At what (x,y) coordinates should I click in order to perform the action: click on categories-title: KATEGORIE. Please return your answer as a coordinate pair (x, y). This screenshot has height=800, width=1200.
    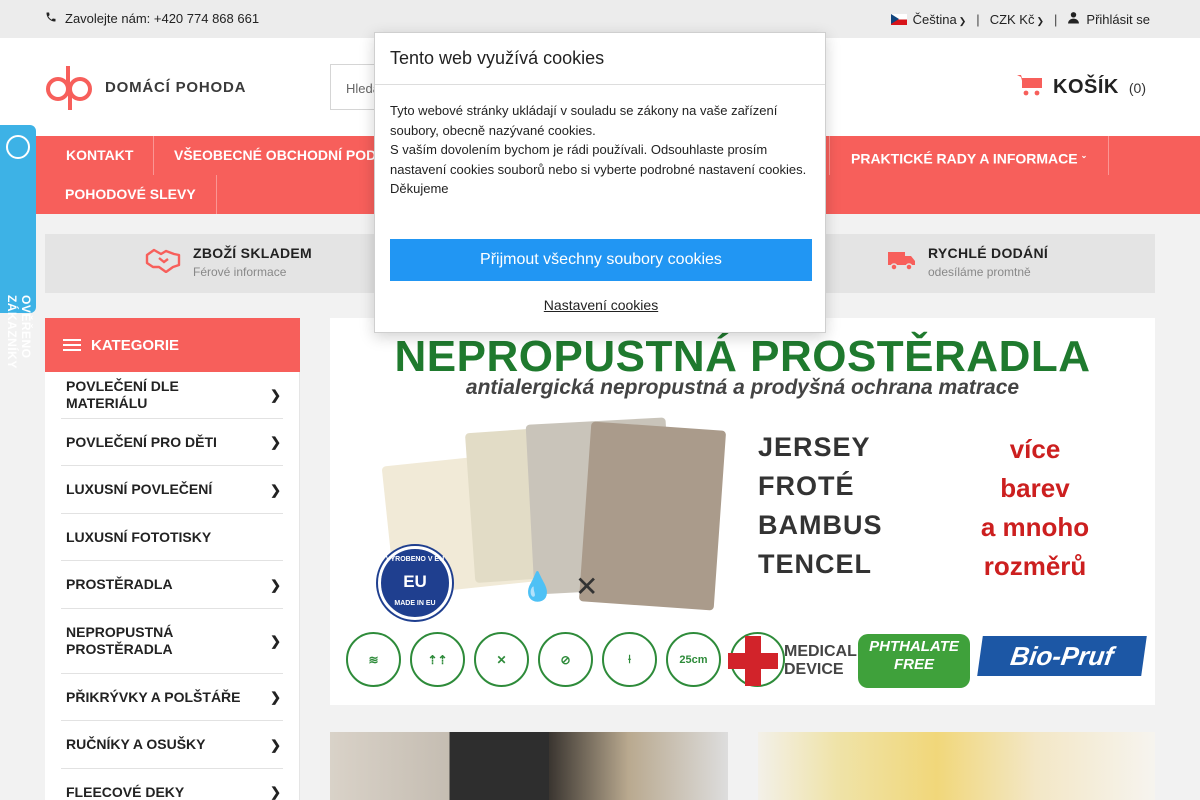
    Looking at the image, I should click on (135, 345).